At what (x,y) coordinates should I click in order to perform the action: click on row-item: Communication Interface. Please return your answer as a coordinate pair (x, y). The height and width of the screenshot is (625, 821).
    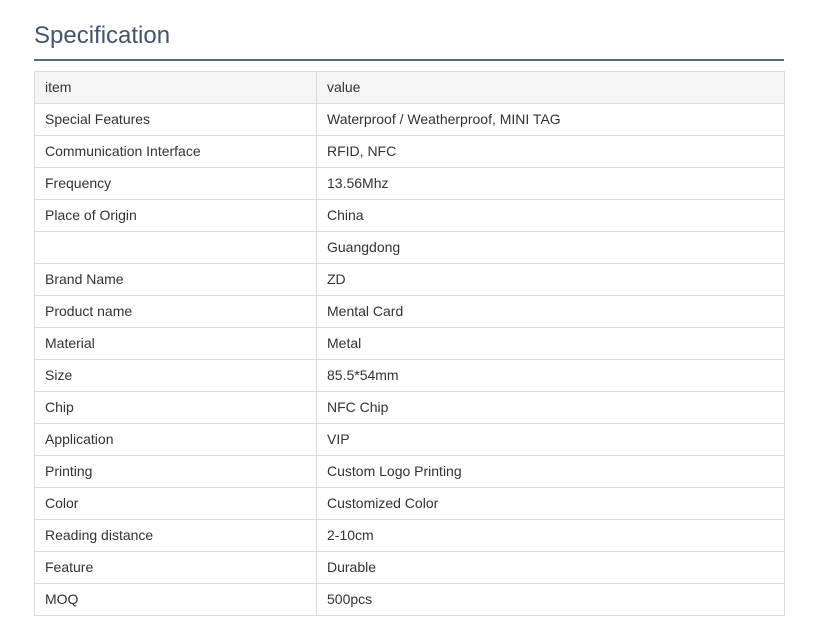
    Looking at the image, I should click on (175, 151).